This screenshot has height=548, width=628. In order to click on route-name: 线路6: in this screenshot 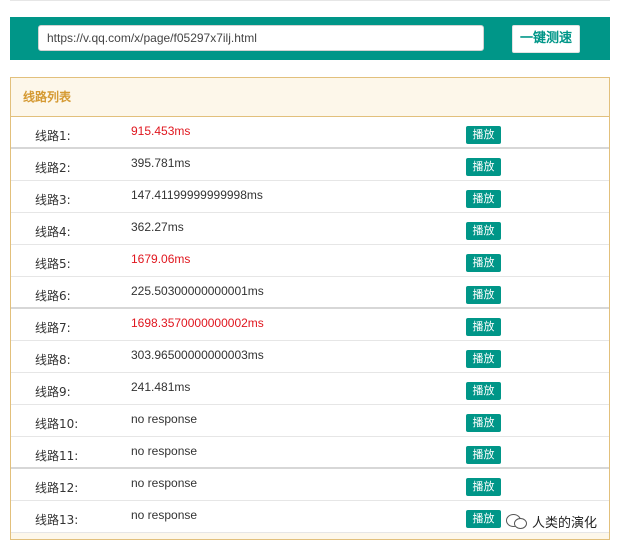, I will do `click(53, 296)`.